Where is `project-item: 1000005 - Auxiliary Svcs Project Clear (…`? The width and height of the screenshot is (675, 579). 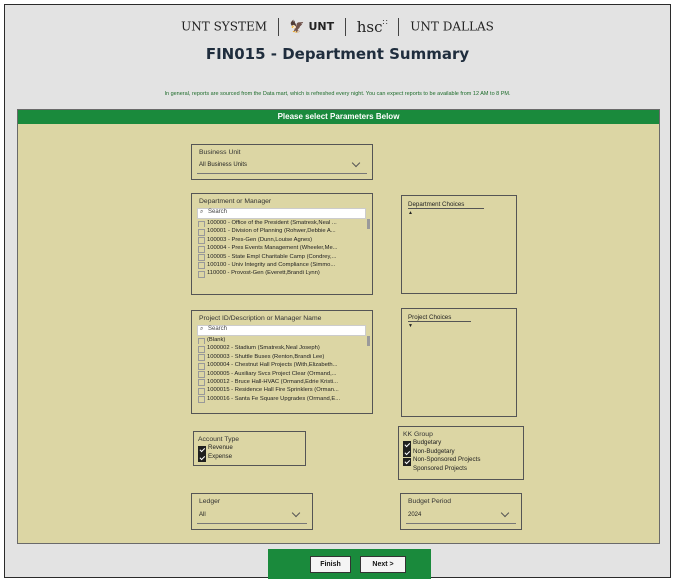 project-item: 1000005 - Auxiliary Svcs Project Clear (… is located at coordinates (281, 374).